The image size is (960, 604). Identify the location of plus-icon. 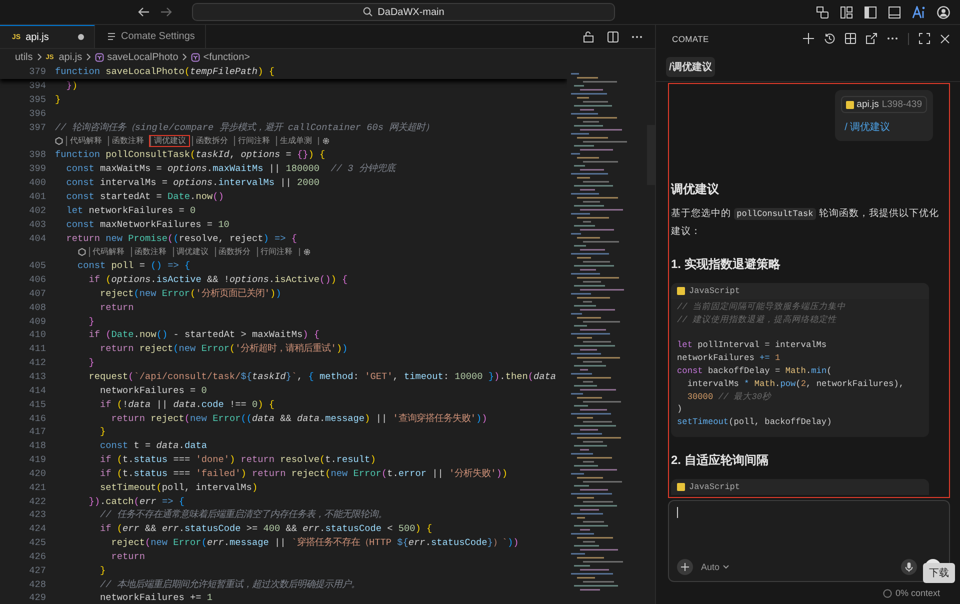
(808, 38).